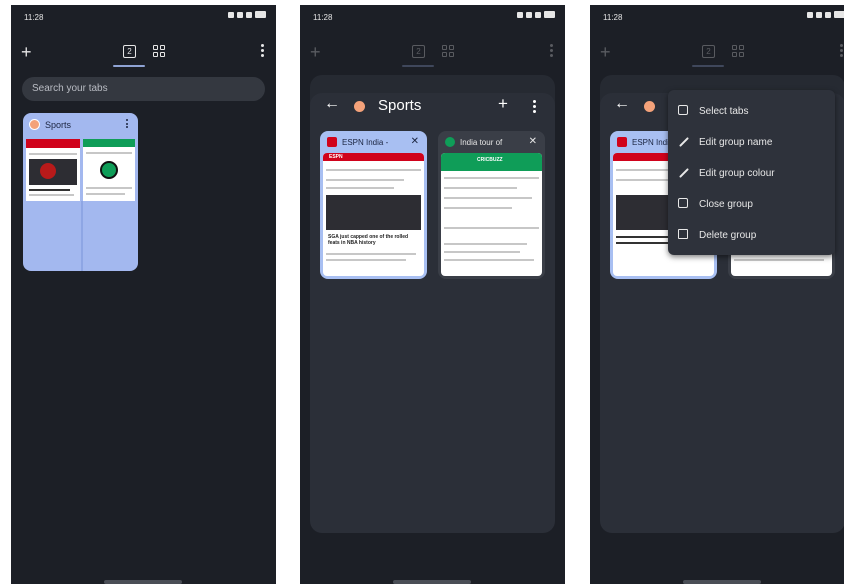 This screenshot has height=584, width=844. I want to click on menu-item-label: Select tabs, so click(724, 111).